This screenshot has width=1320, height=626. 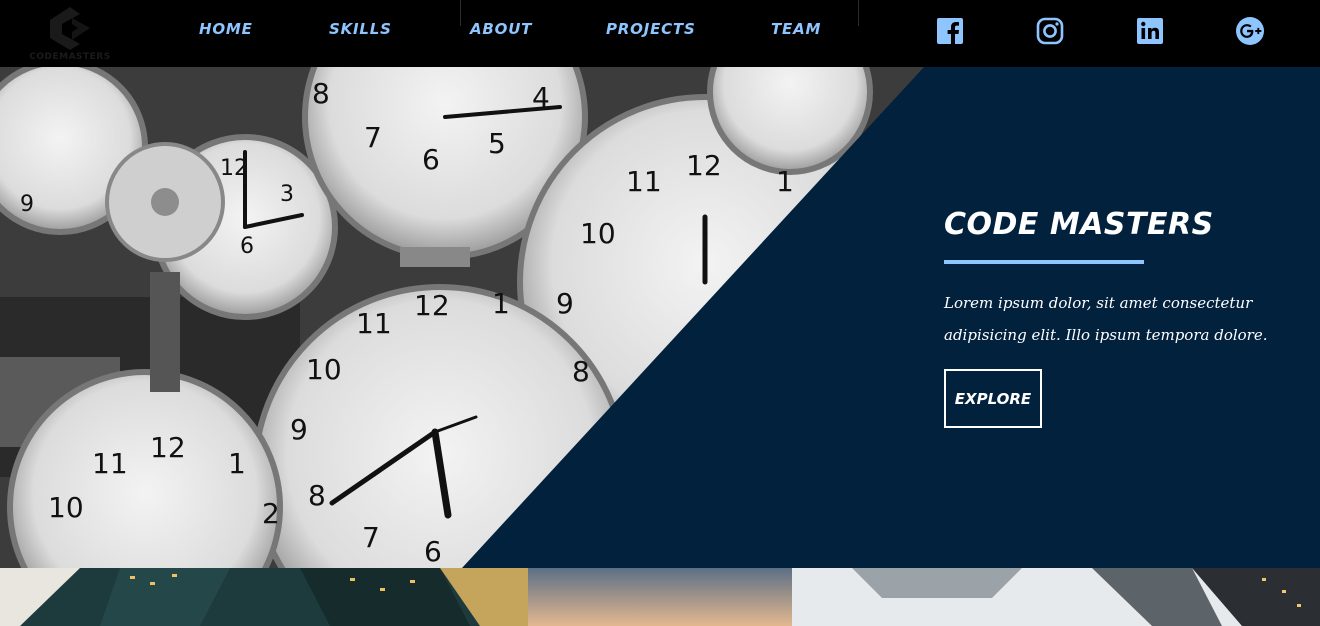 What do you see at coordinates (70, 57) in the screenshot?
I see `logo-text: CODEMASTERS` at bounding box center [70, 57].